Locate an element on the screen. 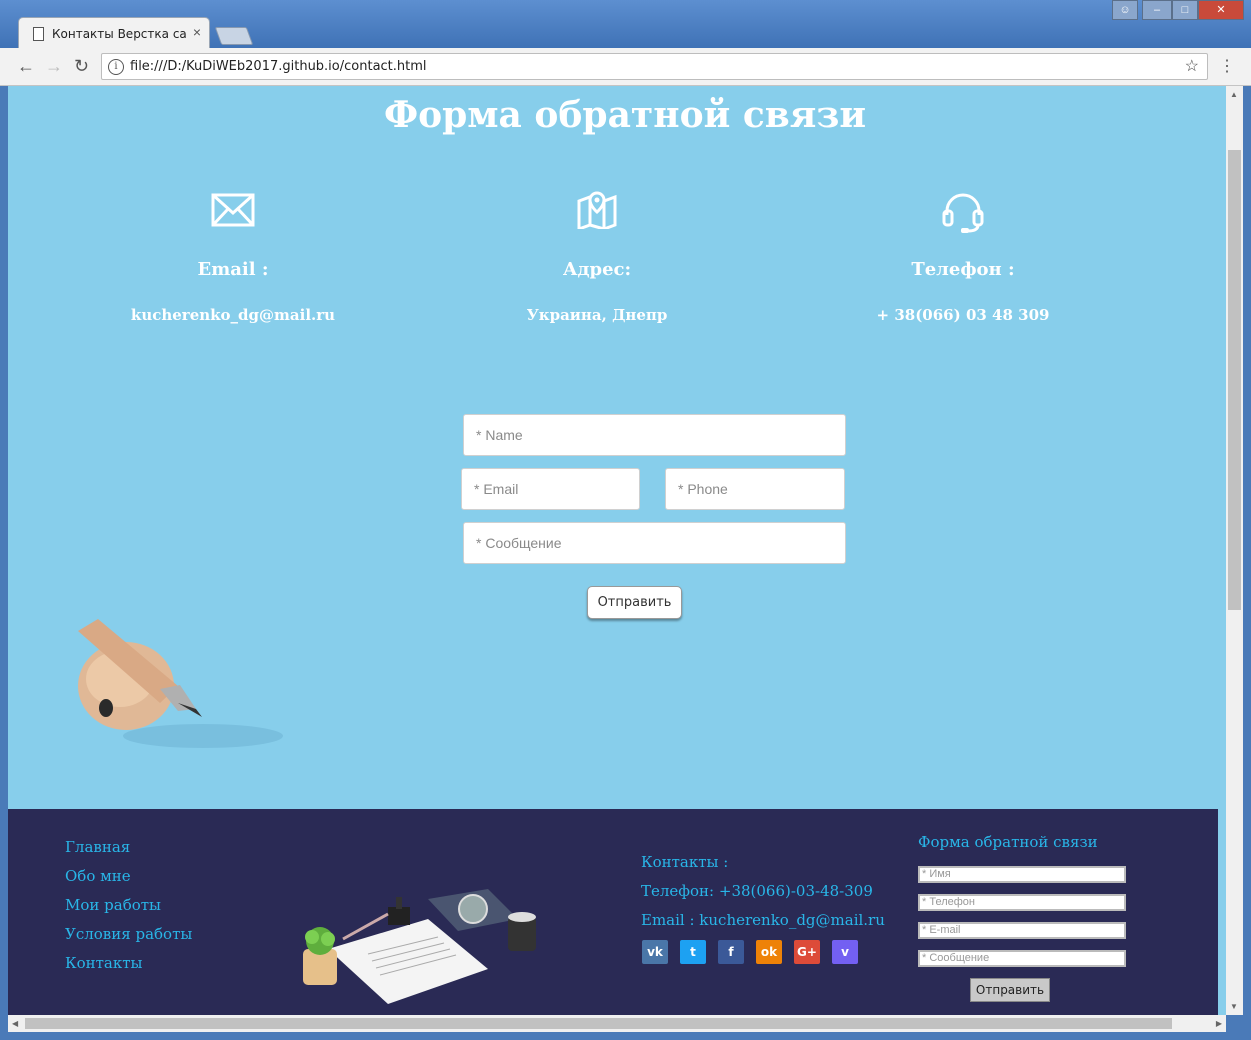  horizontal-scroll-thumb is located at coordinates (598, 1023).